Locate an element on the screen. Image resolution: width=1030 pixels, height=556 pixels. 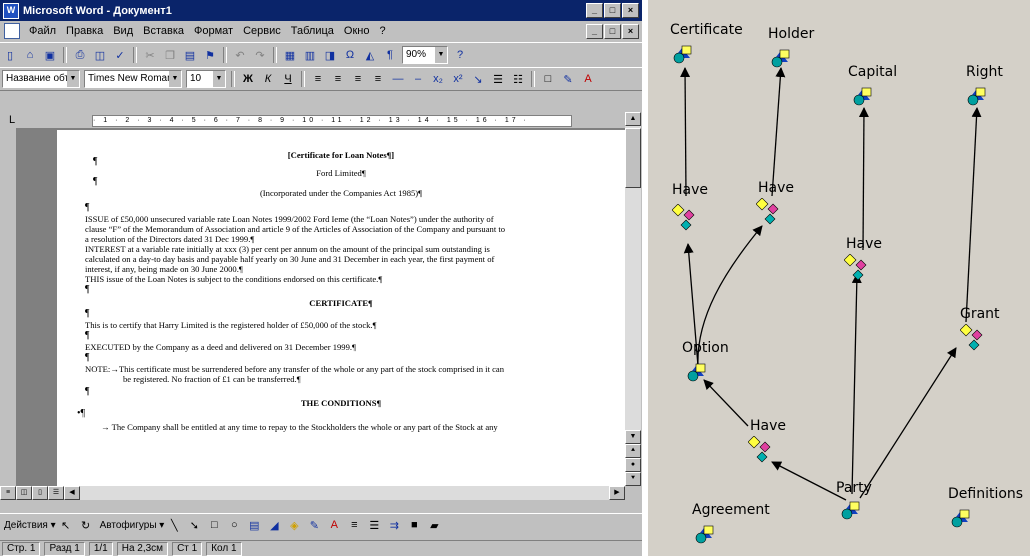
justify-icon: ≡ is located at coordinates (378, 79).